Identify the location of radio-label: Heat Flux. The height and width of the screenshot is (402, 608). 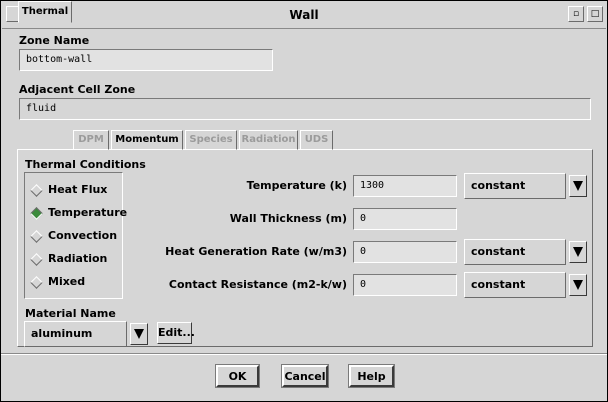
(78, 189).